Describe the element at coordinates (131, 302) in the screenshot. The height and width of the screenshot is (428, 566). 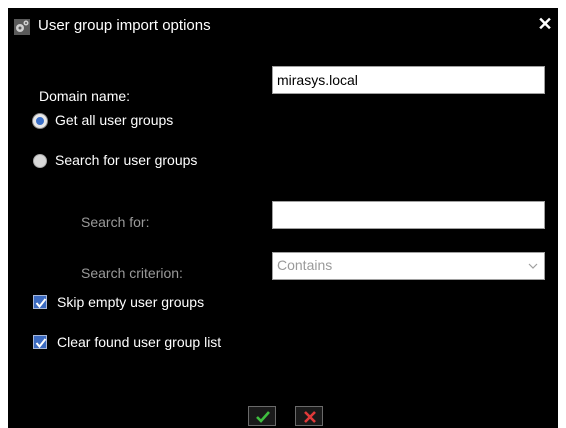
I see `skip-empty-label: Skip empty user groups` at that location.